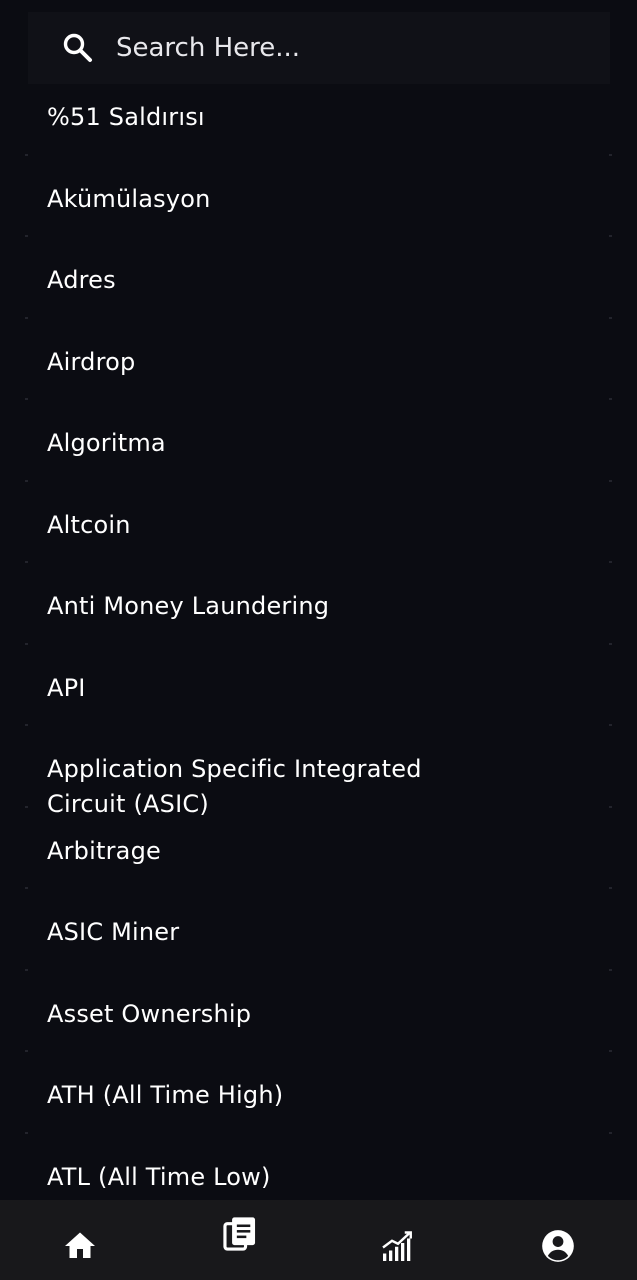 The image size is (637, 1280). What do you see at coordinates (106, 443) in the screenshot?
I see `term-label: Algoritma` at bounding box center [106, 443].